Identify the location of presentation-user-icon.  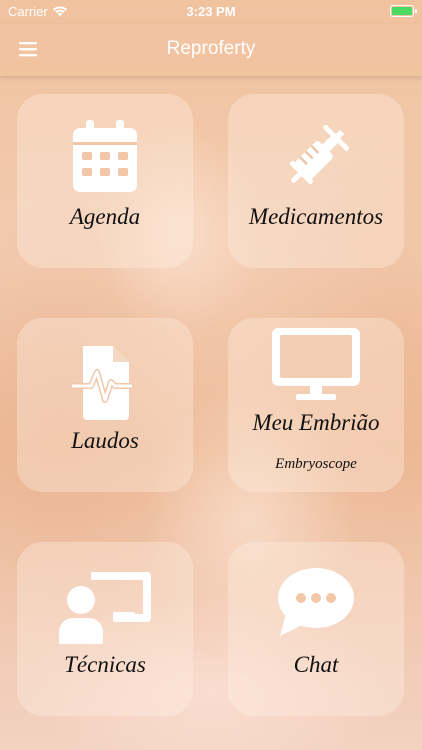
(105, 606).